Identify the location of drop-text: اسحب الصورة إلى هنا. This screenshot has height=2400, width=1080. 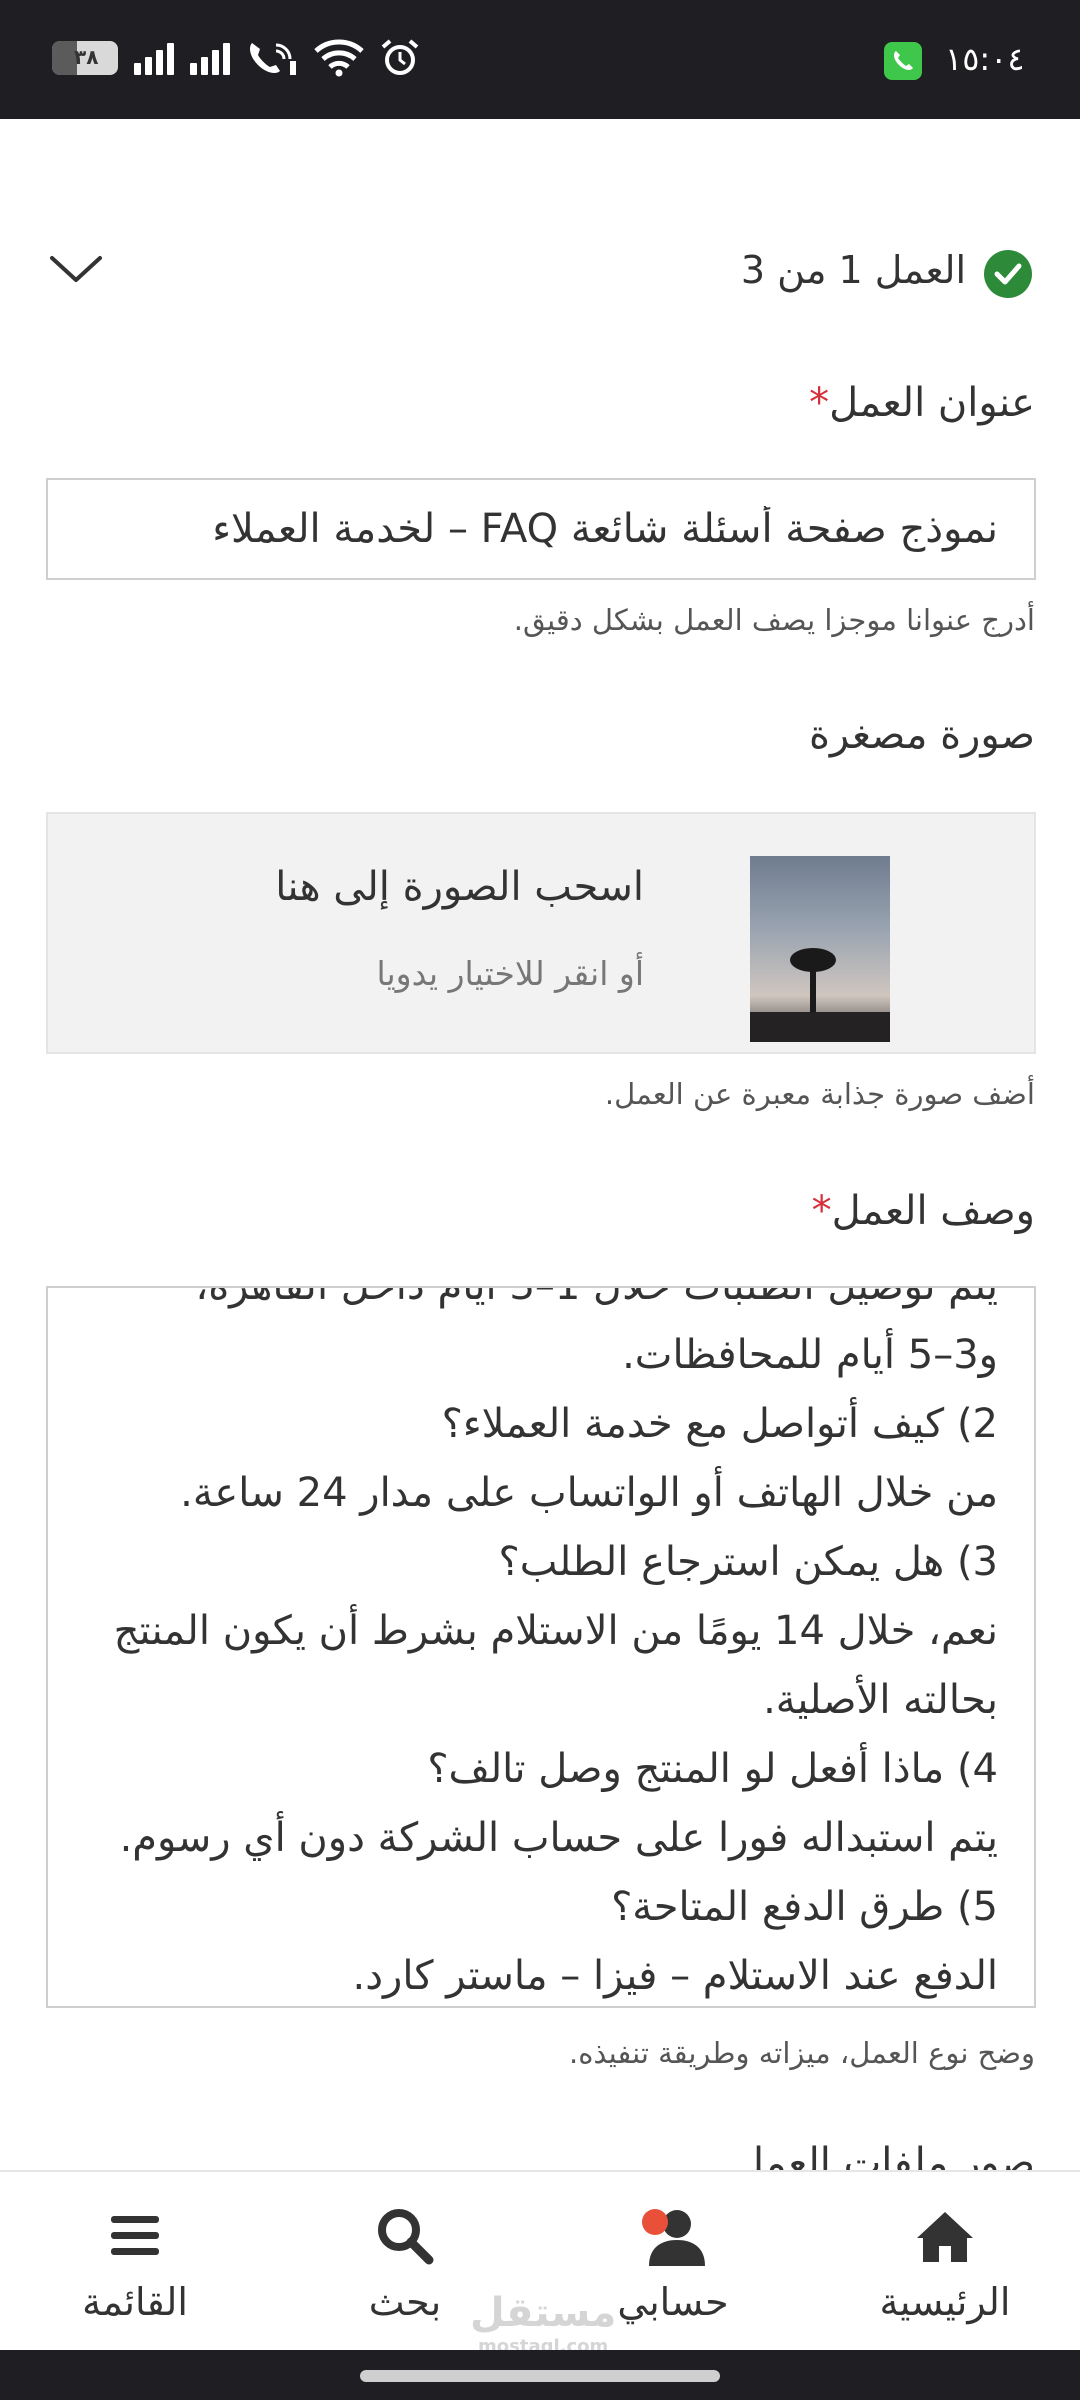
(459, 887).